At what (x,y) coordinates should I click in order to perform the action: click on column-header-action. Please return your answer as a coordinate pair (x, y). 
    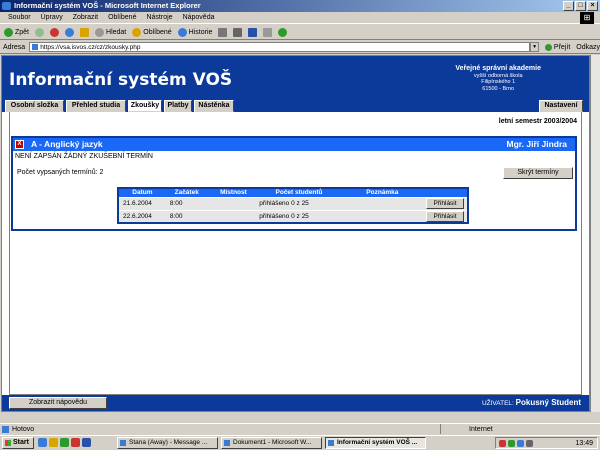
    Looking at the image, I should click on (447, 192).